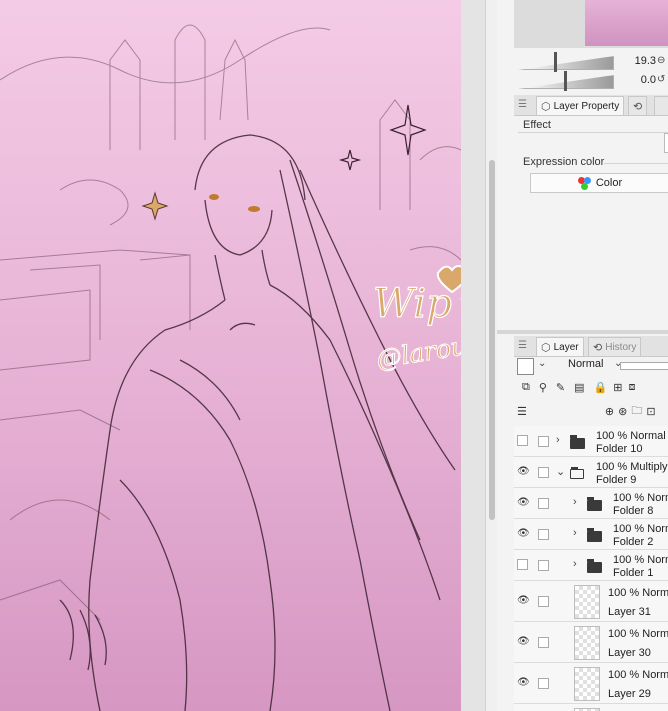 This screenshot has height=711, width=668. Describe the element at coordinates (662, 80) in the screenshot. I see `rotate-reset-icon: ↺` at that location.